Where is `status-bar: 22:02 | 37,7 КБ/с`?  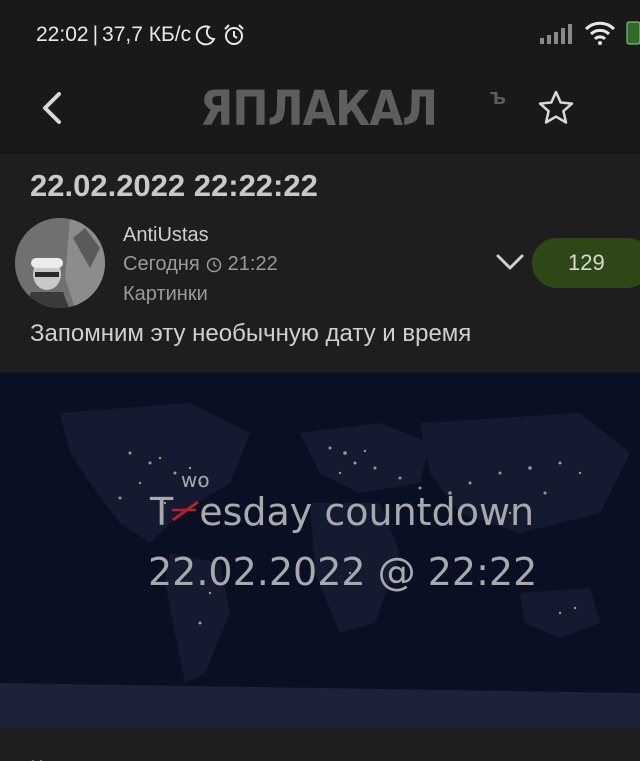
status-bar: 22:02 | 37,7 КБ/с is located at coordinates (320, 34).